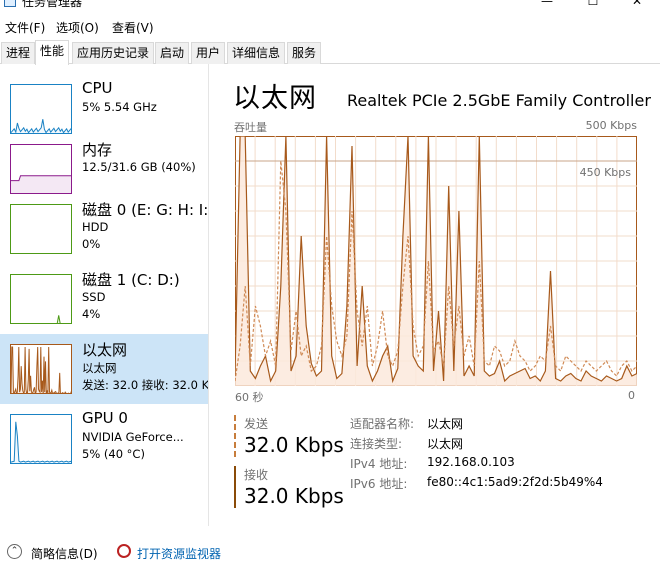  Describe the element at coordinates (515, 482) in the screenshot. I see `prop-value: fe80::4c1:5ad9:2f2d:5b49%4` at that location.